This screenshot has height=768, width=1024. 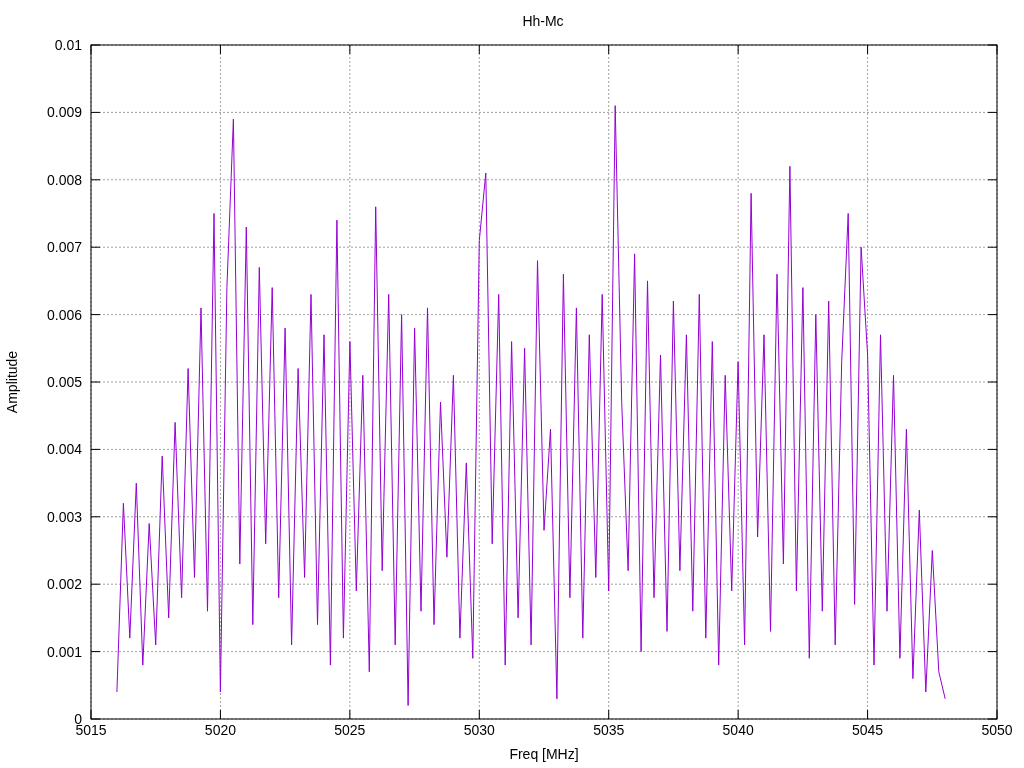 I want to click on y-axis-tick-label: 0.005, so click(x=64, y=382).